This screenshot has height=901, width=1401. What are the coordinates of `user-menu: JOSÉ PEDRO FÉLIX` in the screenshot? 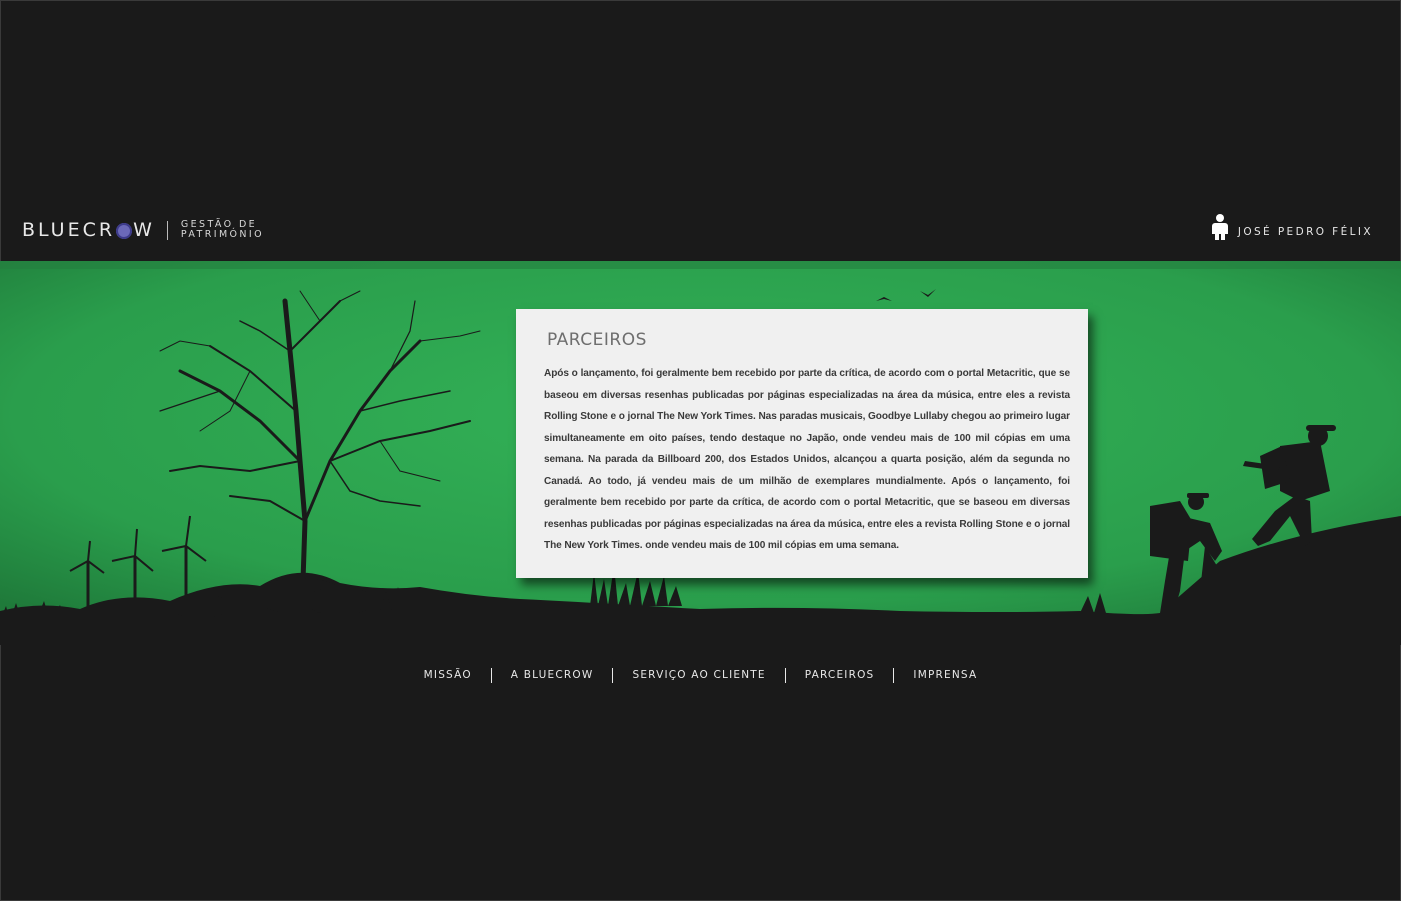 It's located at (1292, 227).